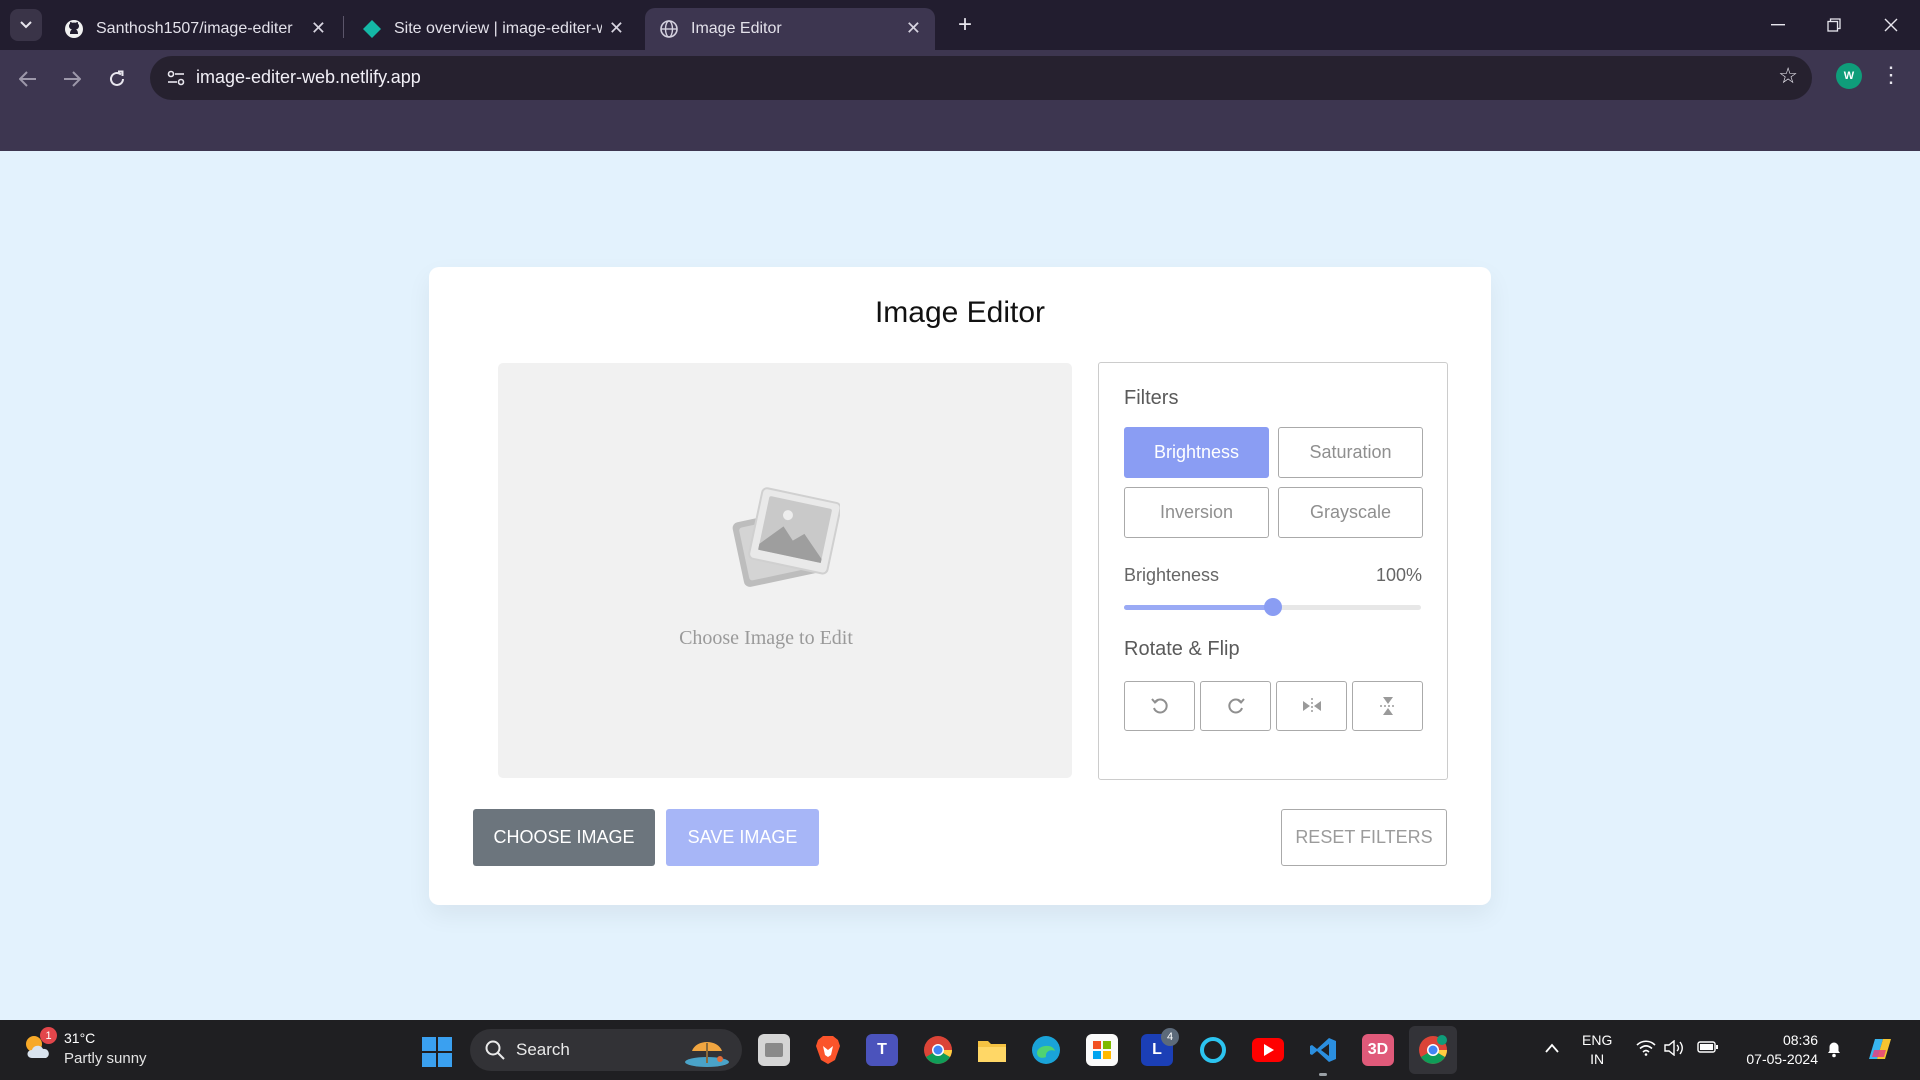  I want to click on battery-level-icon, so click(1707, 1047).